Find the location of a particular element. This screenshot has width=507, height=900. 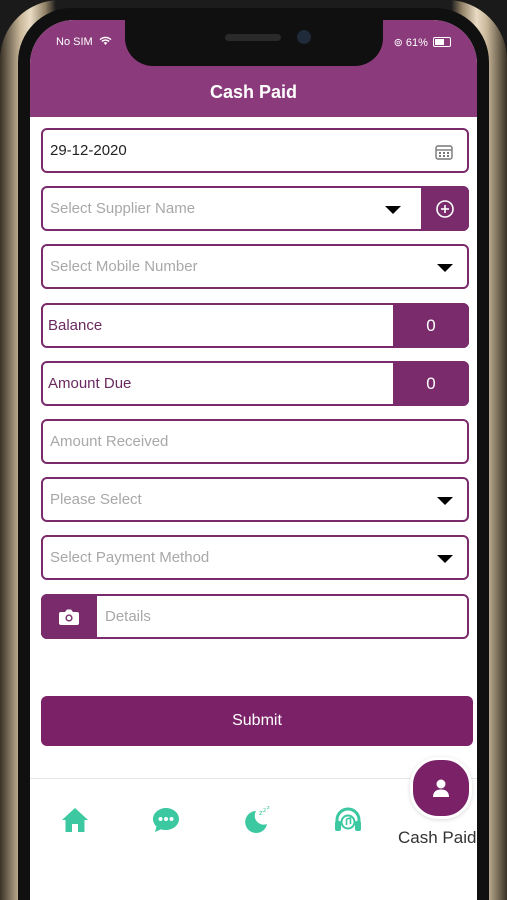

headphones-icon is located at coordinates (348, 819).